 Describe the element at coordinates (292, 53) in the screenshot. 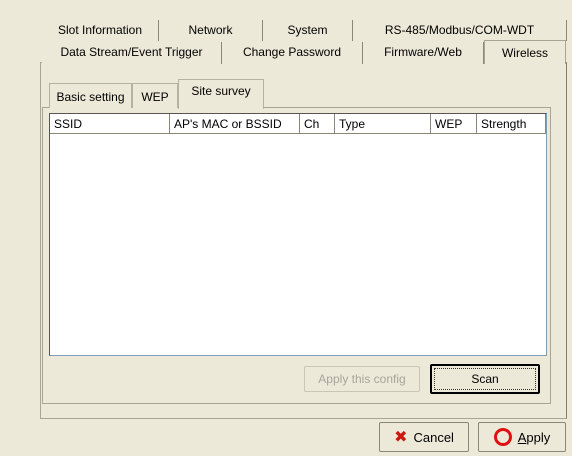

I see `tab-change-password: Change Password` at that location.